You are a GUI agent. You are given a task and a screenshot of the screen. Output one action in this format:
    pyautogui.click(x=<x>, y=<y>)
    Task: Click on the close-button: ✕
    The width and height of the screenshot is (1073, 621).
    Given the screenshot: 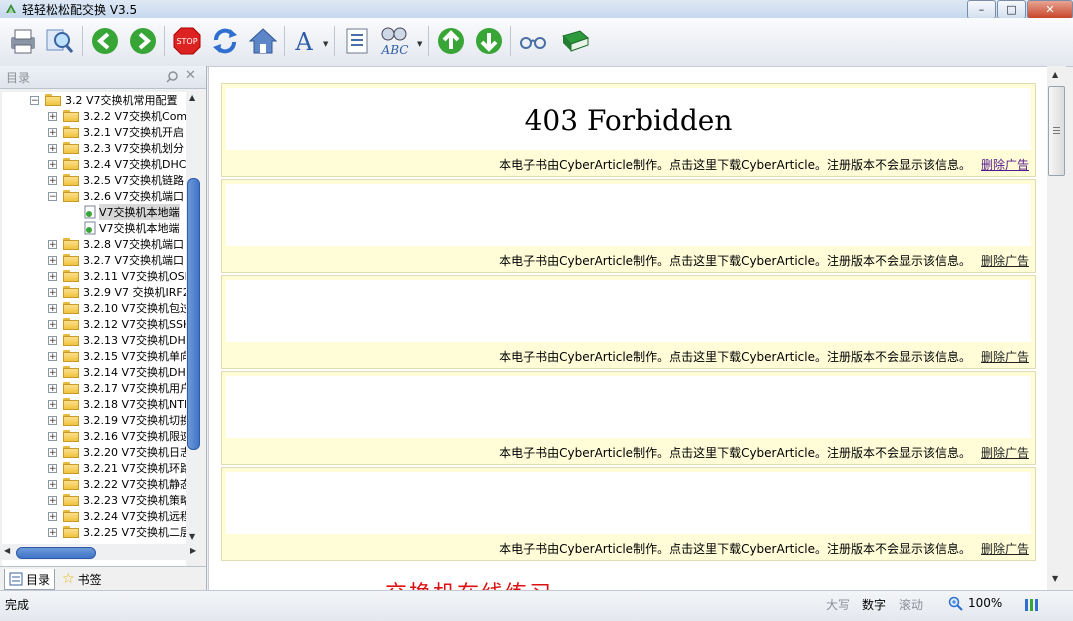 What is the action you would take?
    pyautogui.click(x=1050, y=9)
    